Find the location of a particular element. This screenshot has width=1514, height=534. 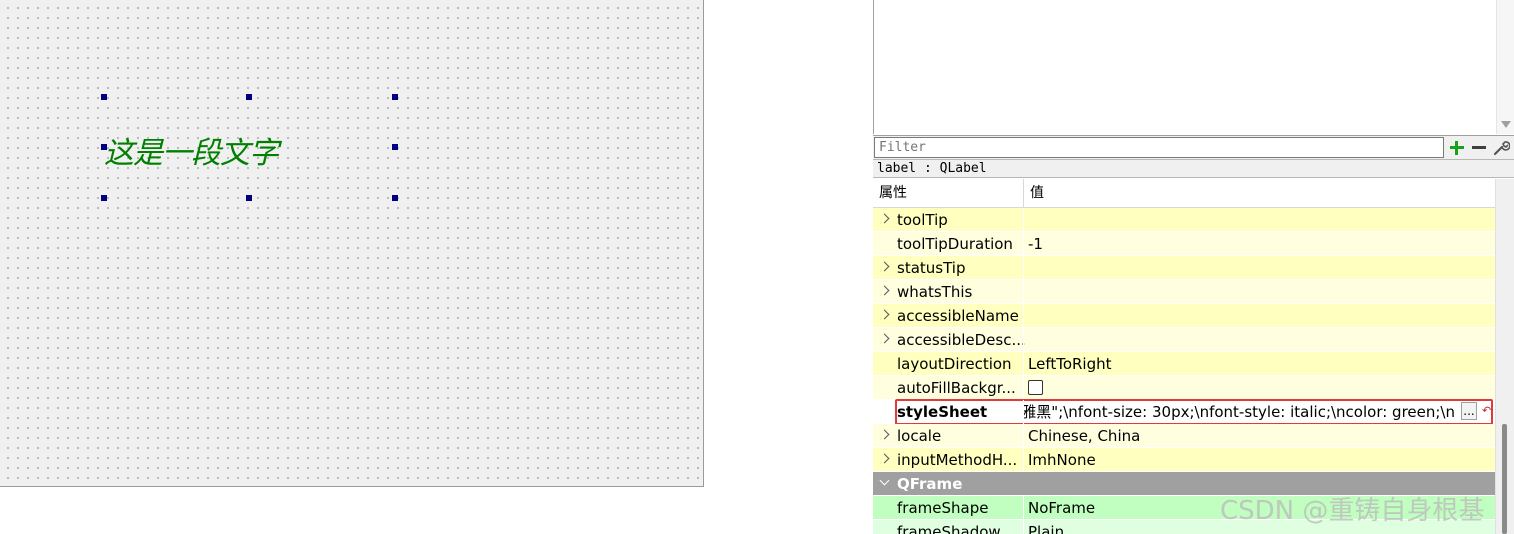

configure-button is located at coordinates (1501, 147).